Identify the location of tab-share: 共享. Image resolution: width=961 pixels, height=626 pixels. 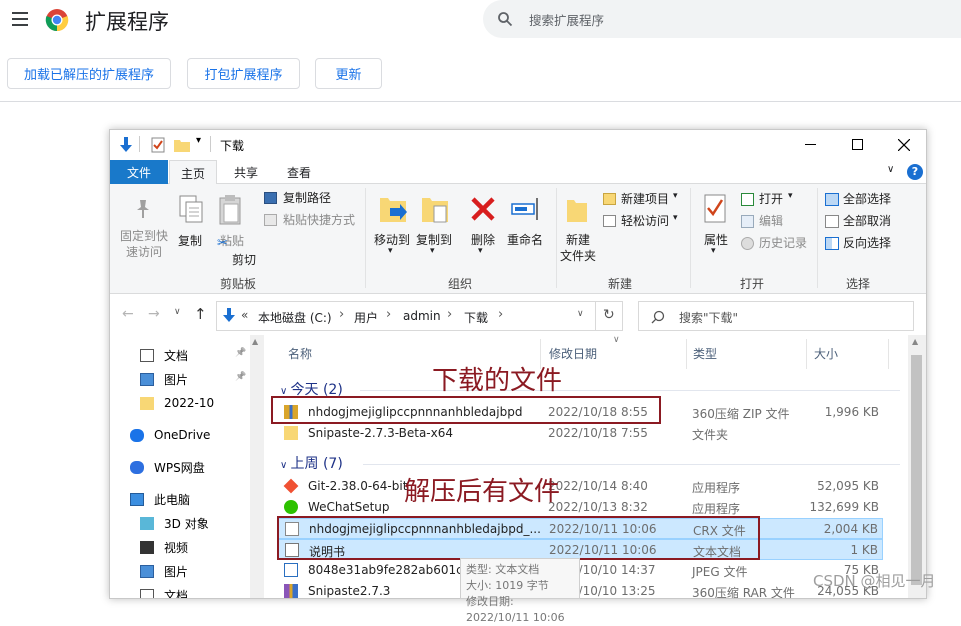
(246, 172).